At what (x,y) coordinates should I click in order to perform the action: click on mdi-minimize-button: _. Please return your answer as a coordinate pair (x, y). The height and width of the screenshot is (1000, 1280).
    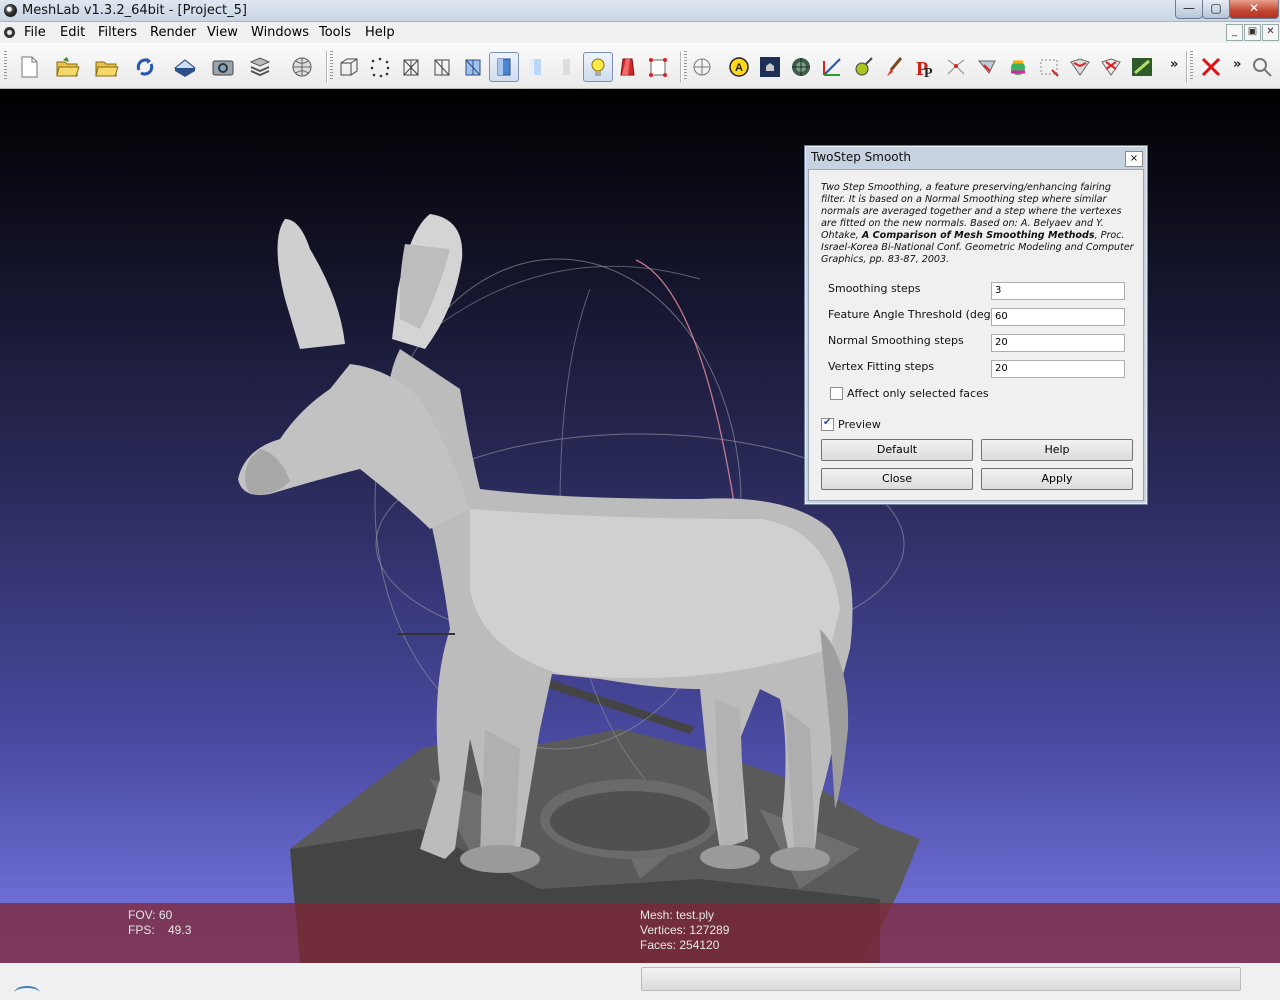
    Looking at the image, I should click on (1234, 32).